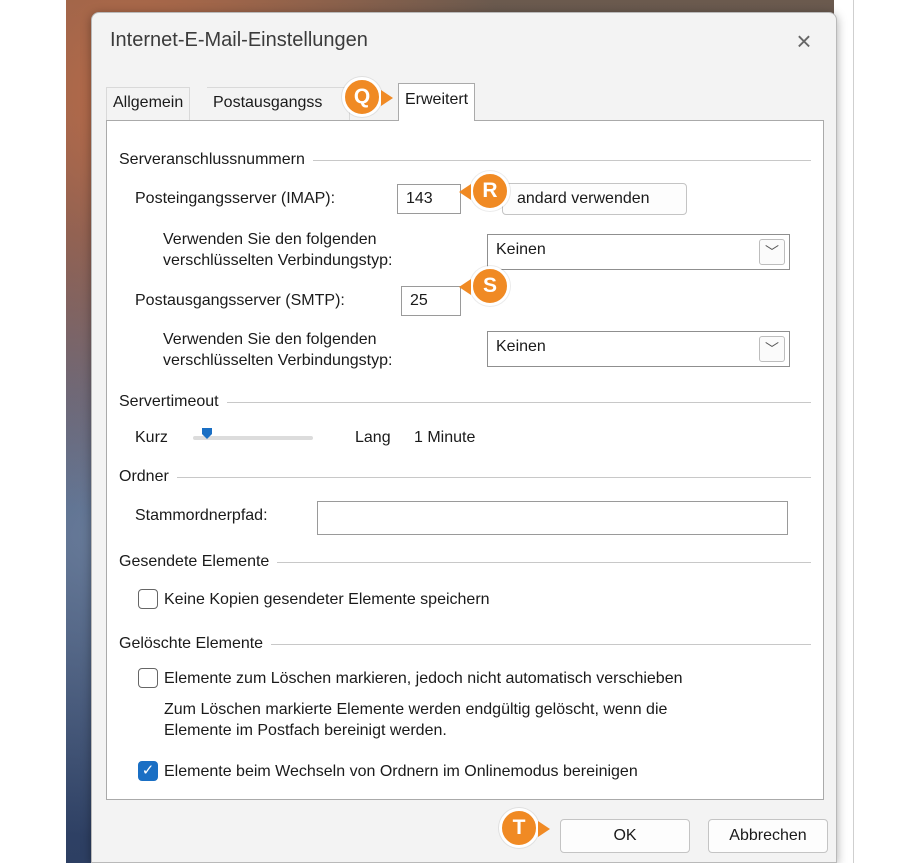 The image size is (919, 863). What do you see at coordinates (768, 836) in the screenshot?
I see `cancel-button: Abbrechen` at bounding box center [768, 836].